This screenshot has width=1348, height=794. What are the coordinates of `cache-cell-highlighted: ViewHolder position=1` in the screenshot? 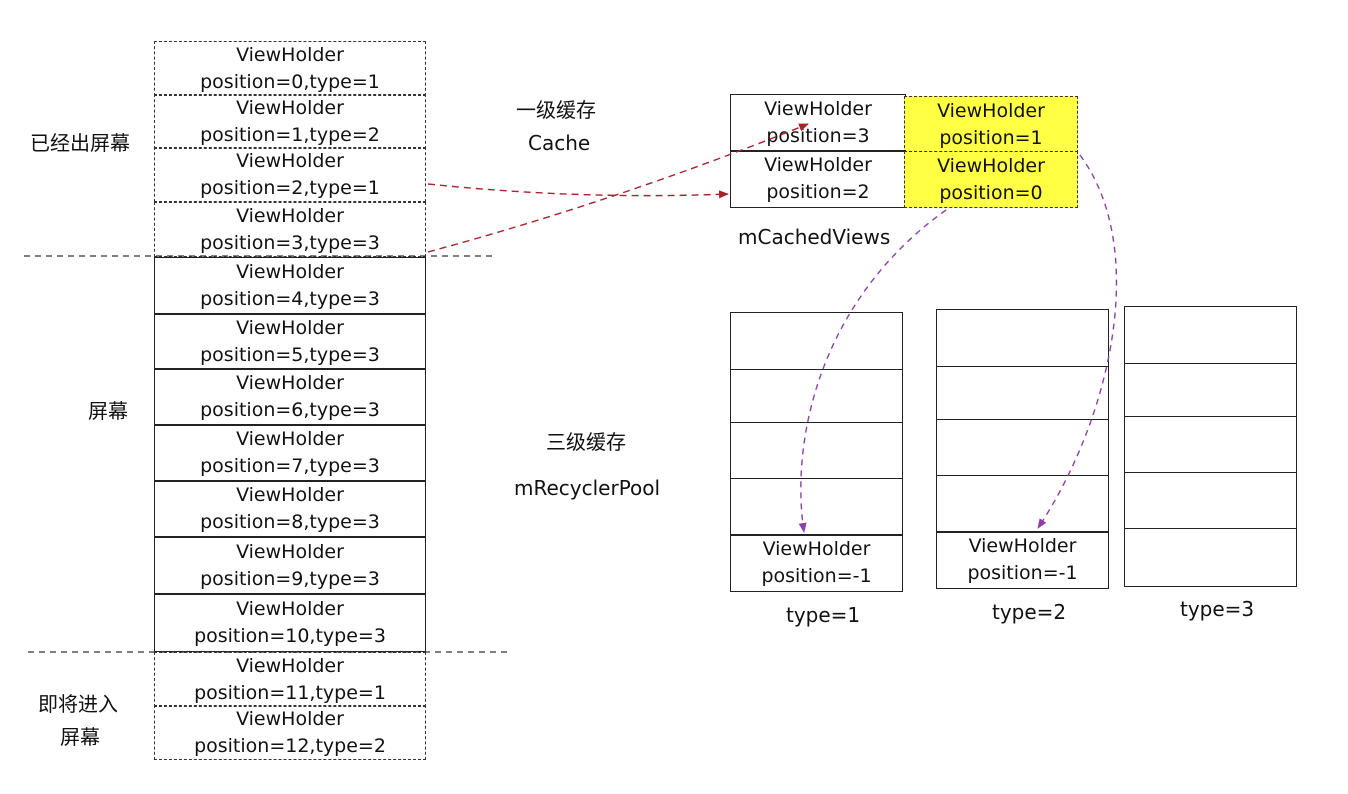 It's located at (991, 124).